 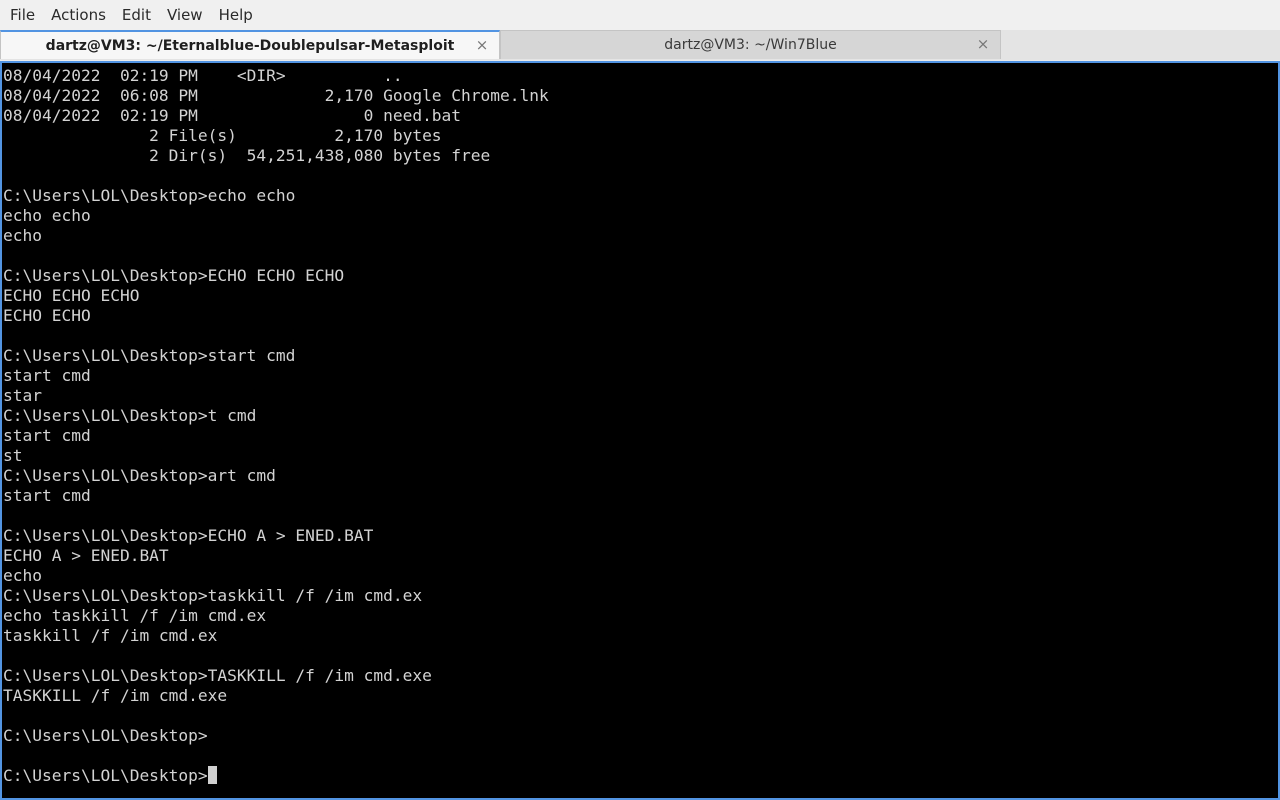 What do you see at coordinates (110, 635) in the screenshot?
I see `terminal-line: taskkill /f /im cmd.ex` at bounding box center [110, 635].